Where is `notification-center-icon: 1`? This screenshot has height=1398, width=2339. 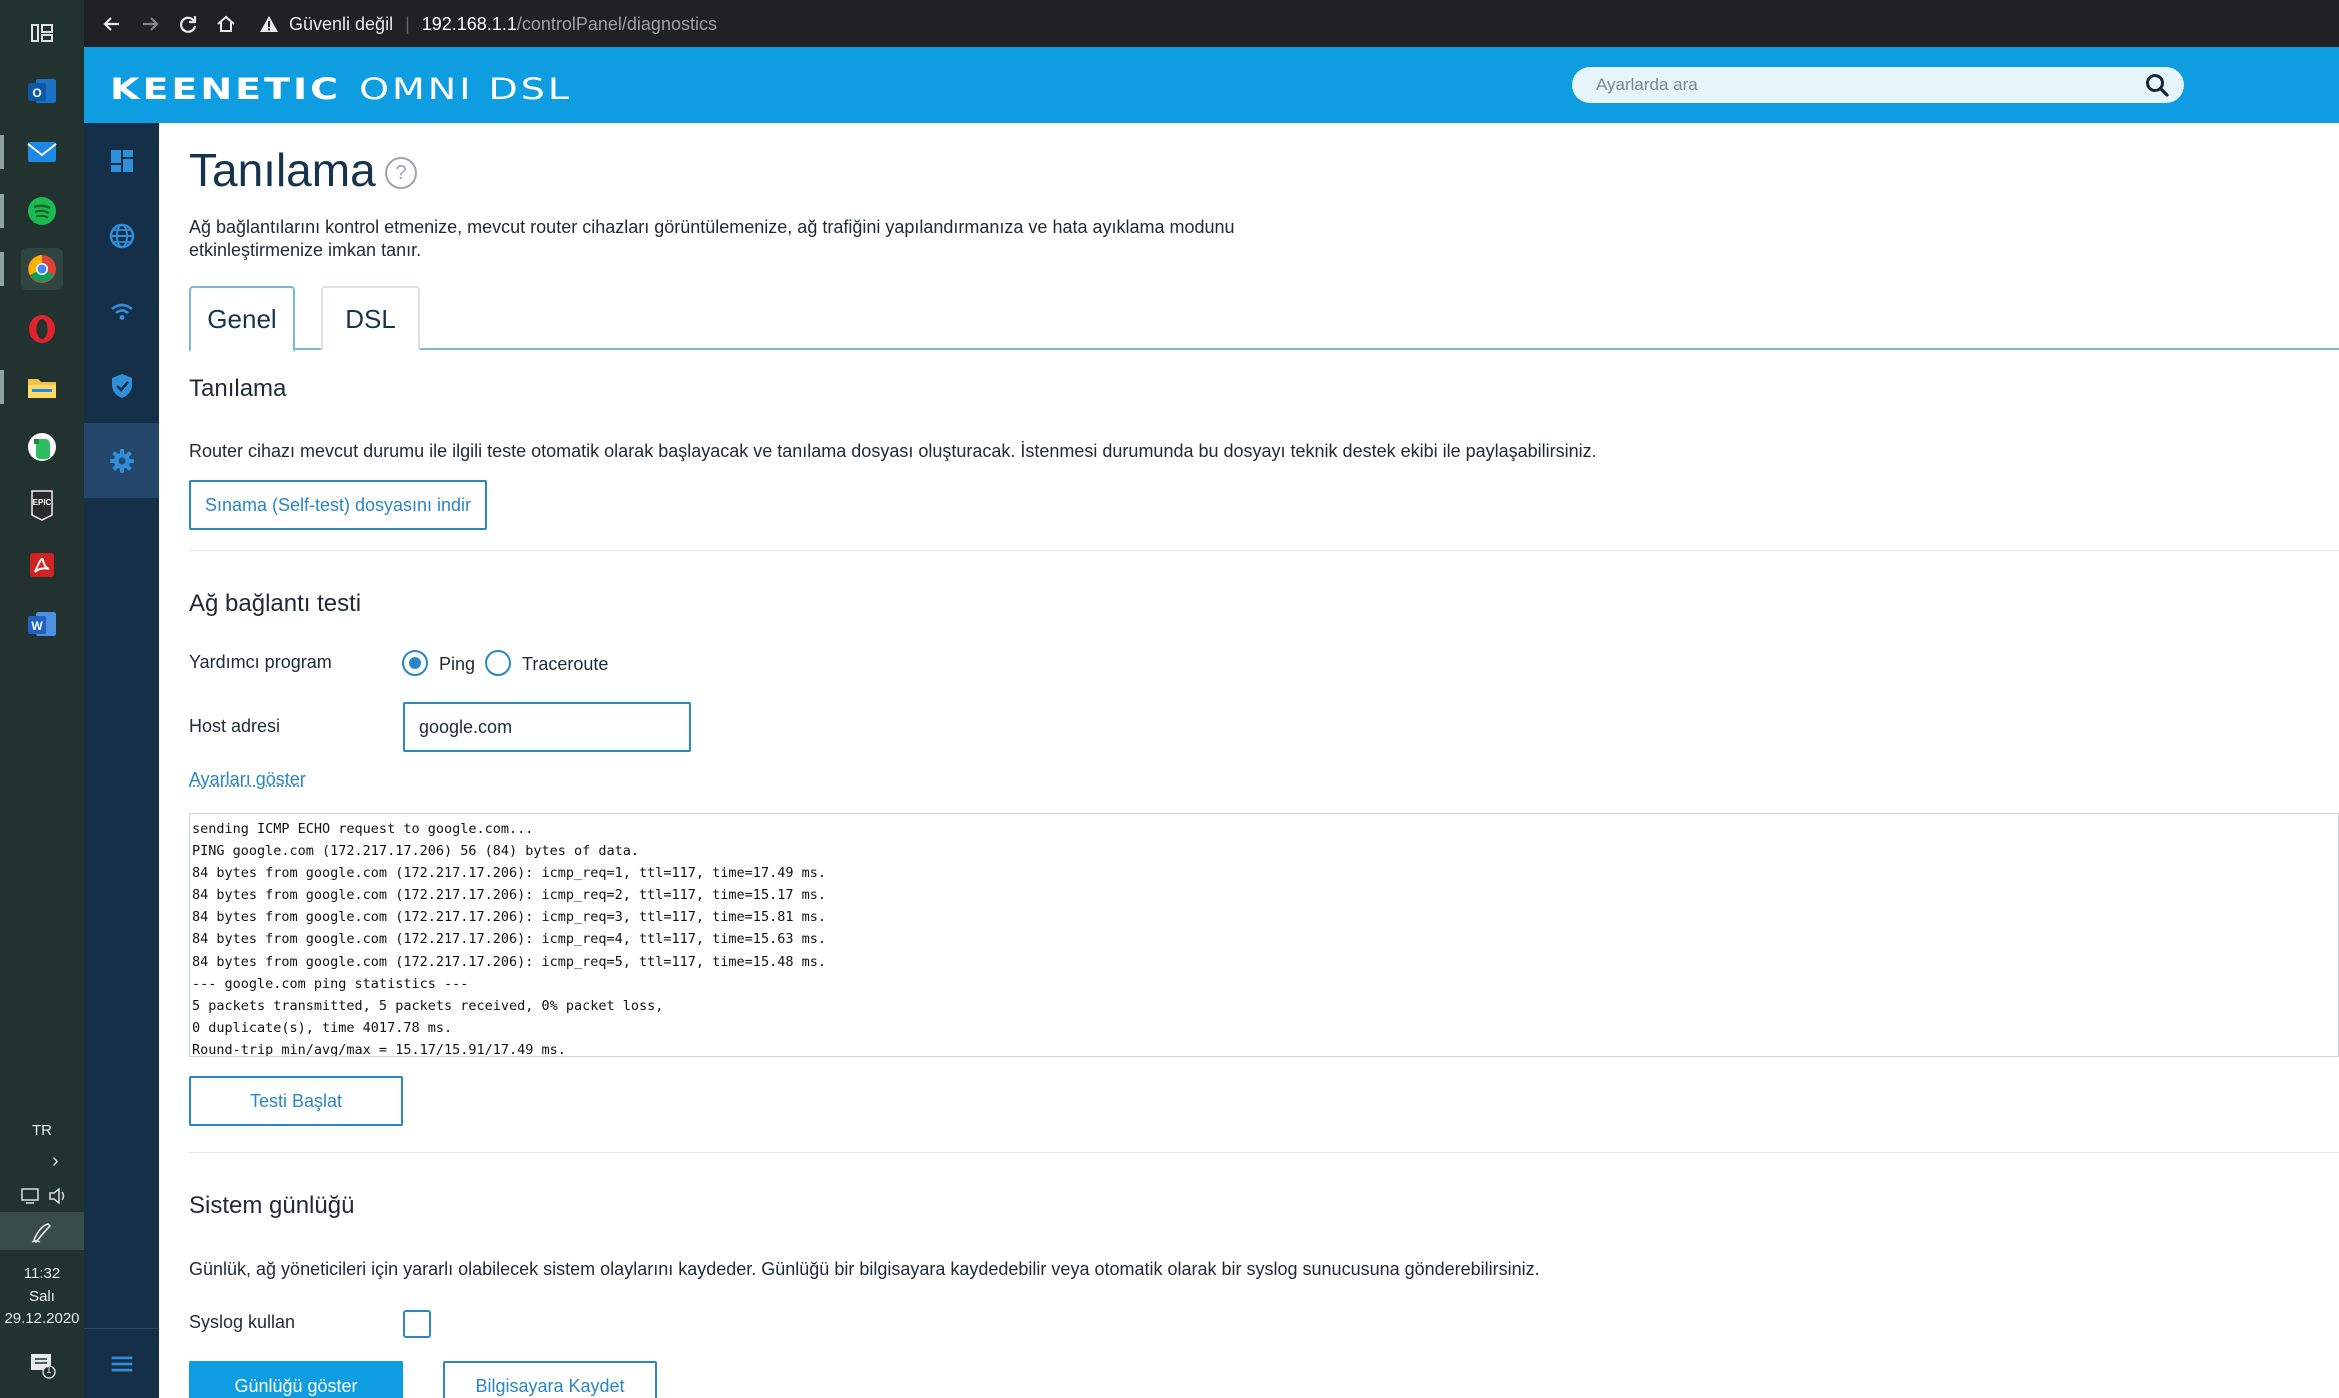
notification-center-icon: 1 is located at coordinates (43, 1365).